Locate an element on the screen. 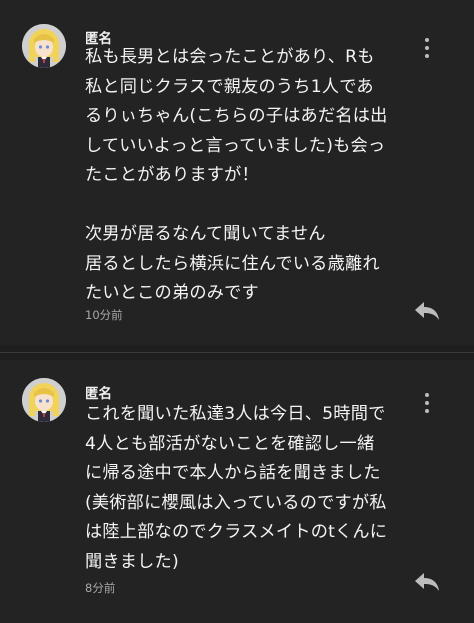 The width and height of the screenshot is (474, 623). comment-line: これを聞いた私達3人は今日、5時間で is located at coordinates (235, 414).